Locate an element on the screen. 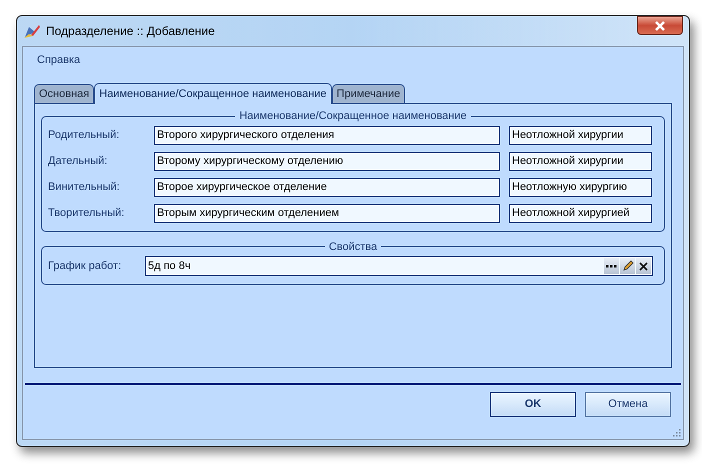 The image size is (702, 465). field-label: Винительный: is located at coordinates (84, 187).